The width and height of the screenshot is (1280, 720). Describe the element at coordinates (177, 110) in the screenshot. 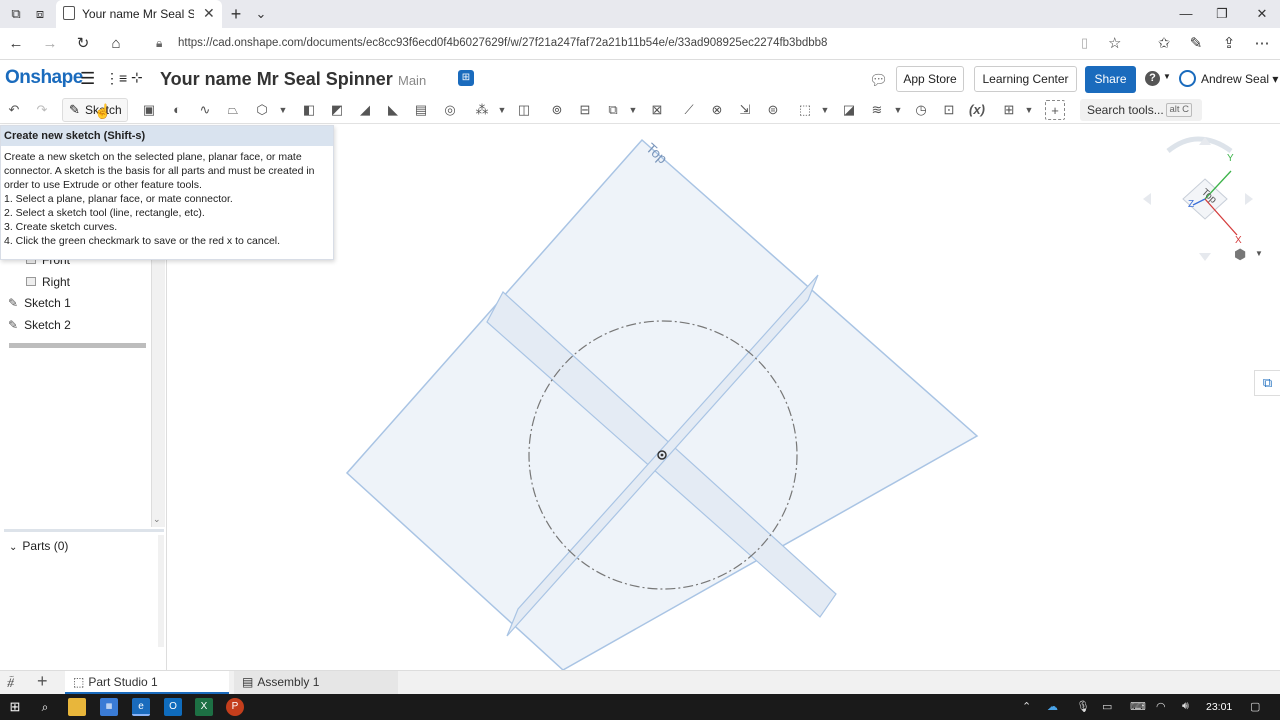

I see `revolve-icon: ◐` at that location.